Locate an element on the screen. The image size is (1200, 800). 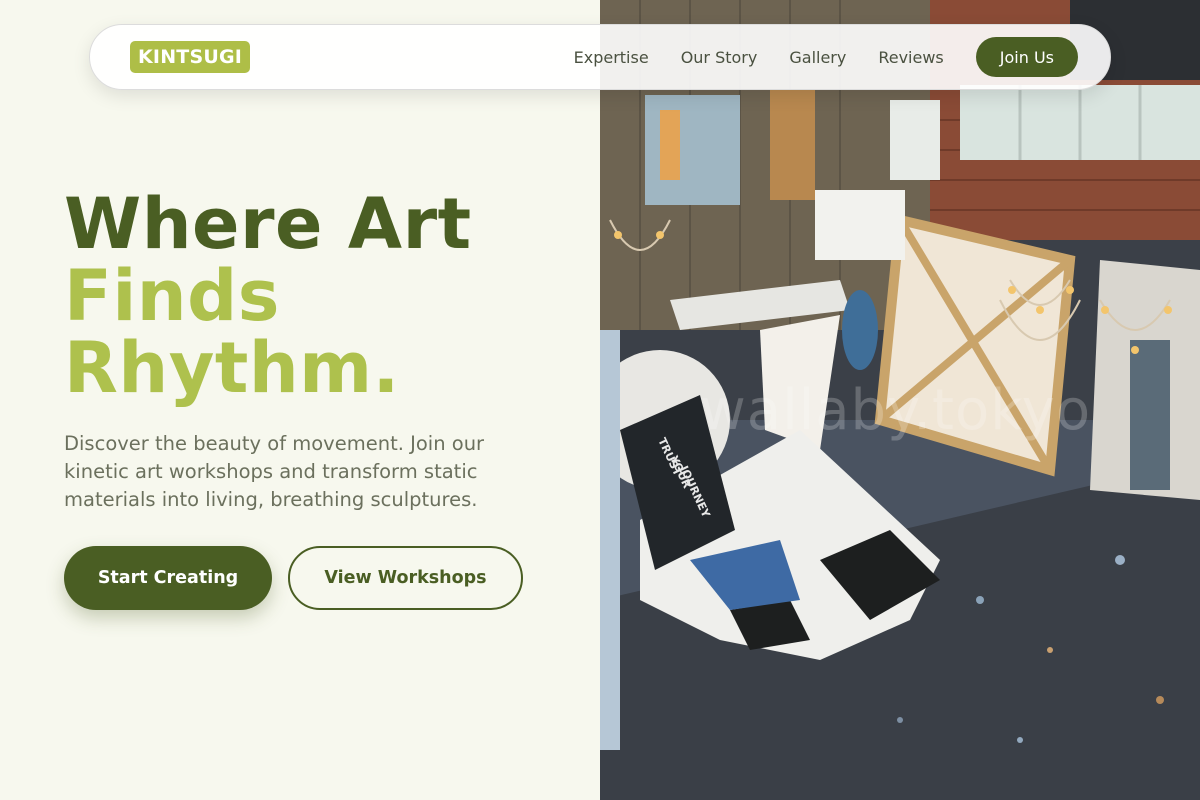
hero-title-line-1: Where Art is located at coordinates (268, 224).